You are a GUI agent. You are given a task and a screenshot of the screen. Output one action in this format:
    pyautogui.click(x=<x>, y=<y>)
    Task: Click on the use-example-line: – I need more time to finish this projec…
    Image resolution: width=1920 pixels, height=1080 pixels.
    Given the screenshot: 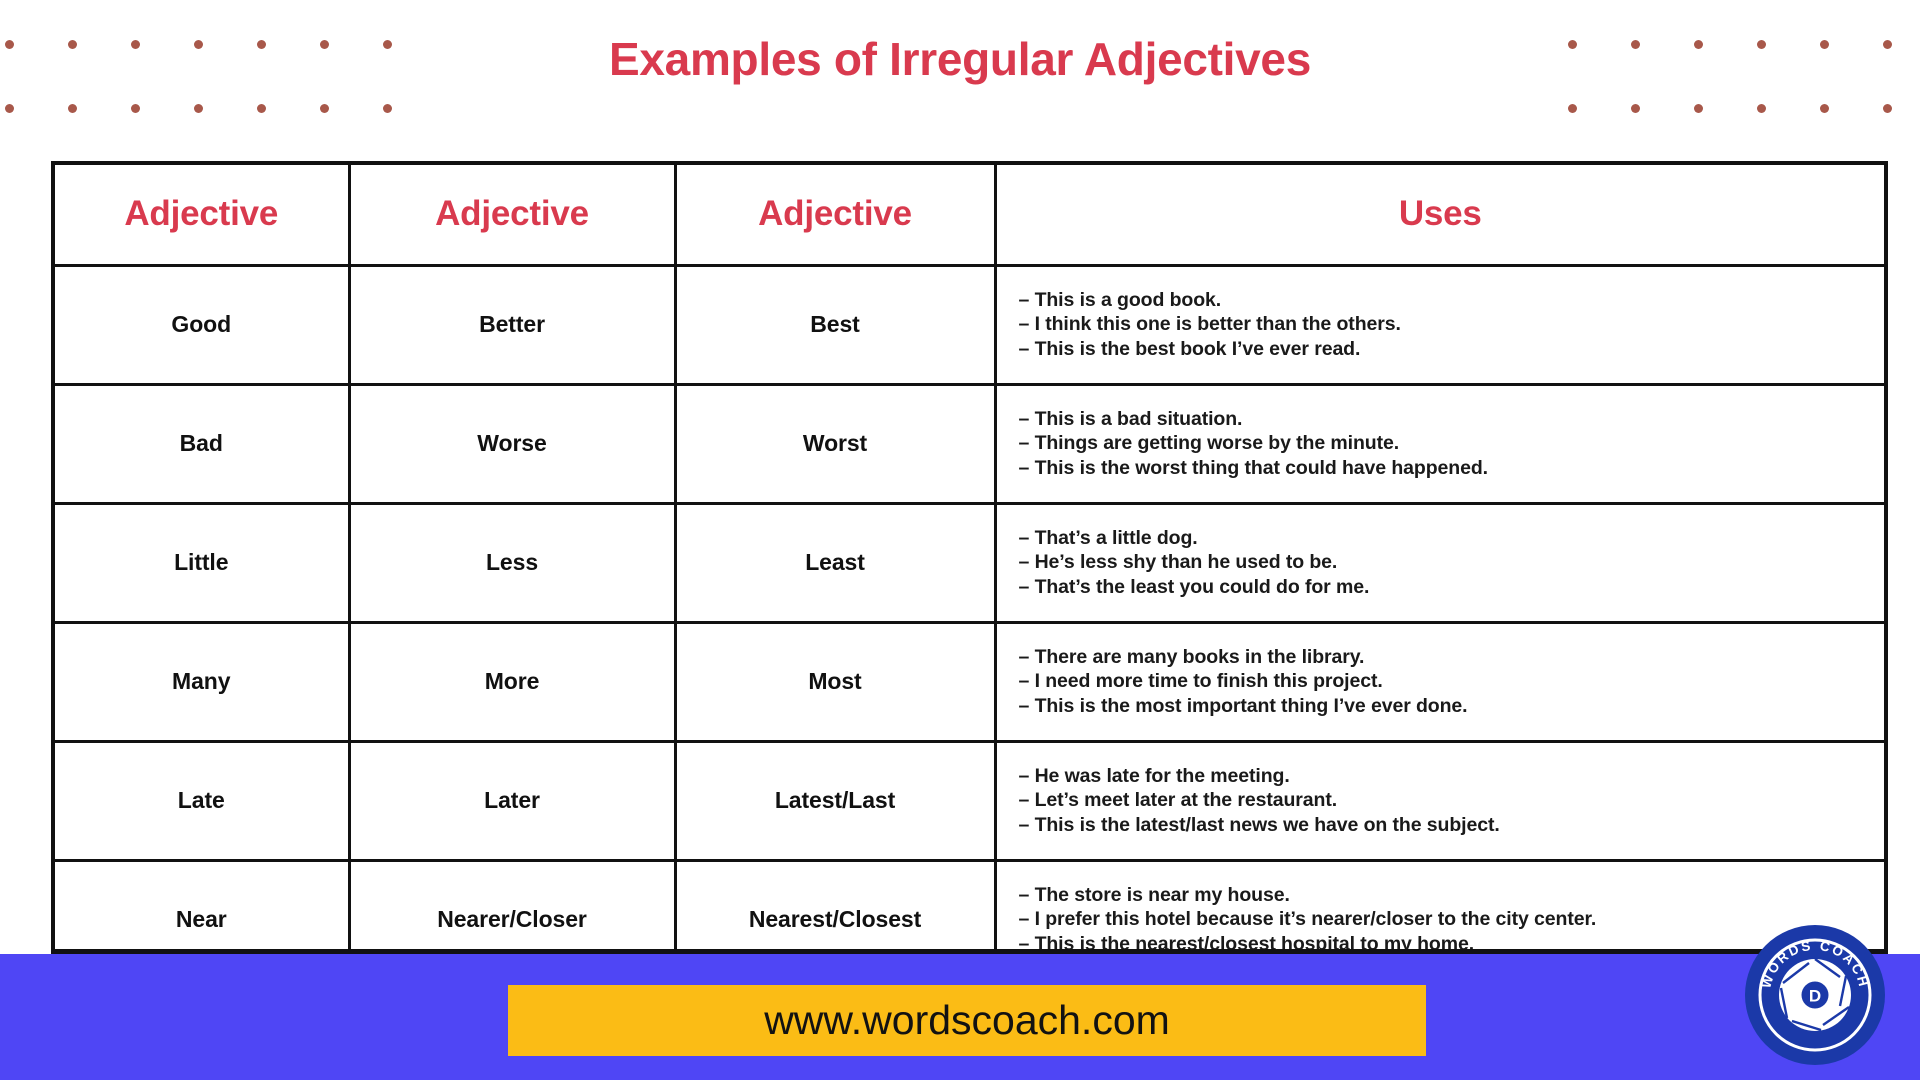 What is the action you would take?
    pyautogui.click(x=1200, y=681)
    